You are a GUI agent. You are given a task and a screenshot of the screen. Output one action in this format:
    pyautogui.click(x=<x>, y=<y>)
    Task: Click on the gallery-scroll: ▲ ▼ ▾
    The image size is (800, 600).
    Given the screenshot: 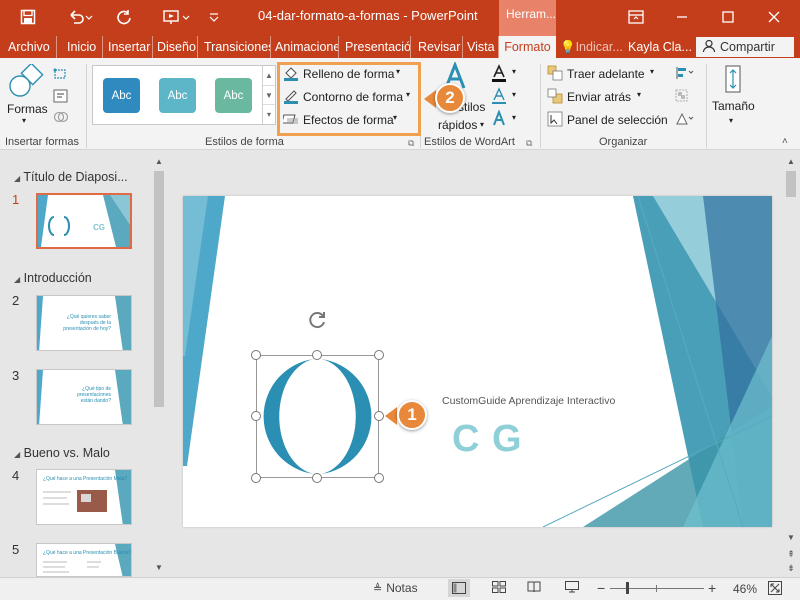 What is the action you would take?
    pyautogui.click(x=268, y=95)
    